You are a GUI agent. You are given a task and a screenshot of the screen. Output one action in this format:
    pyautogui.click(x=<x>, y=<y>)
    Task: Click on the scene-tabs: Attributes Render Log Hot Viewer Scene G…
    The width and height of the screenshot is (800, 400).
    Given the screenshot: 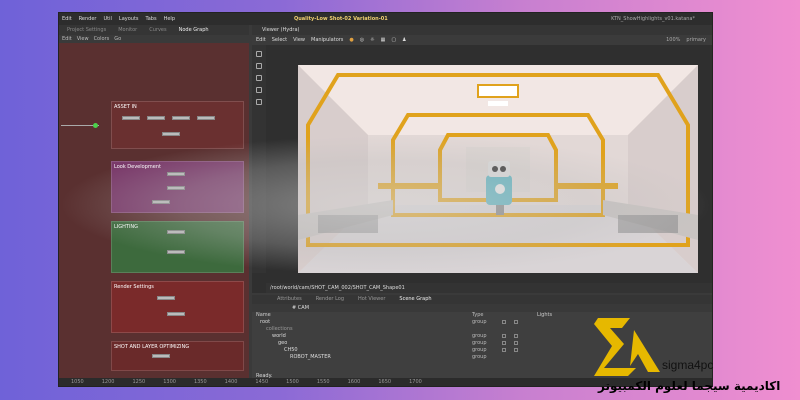 What is the action you would take?
    pyautogui.click(x=482, y=299)
    